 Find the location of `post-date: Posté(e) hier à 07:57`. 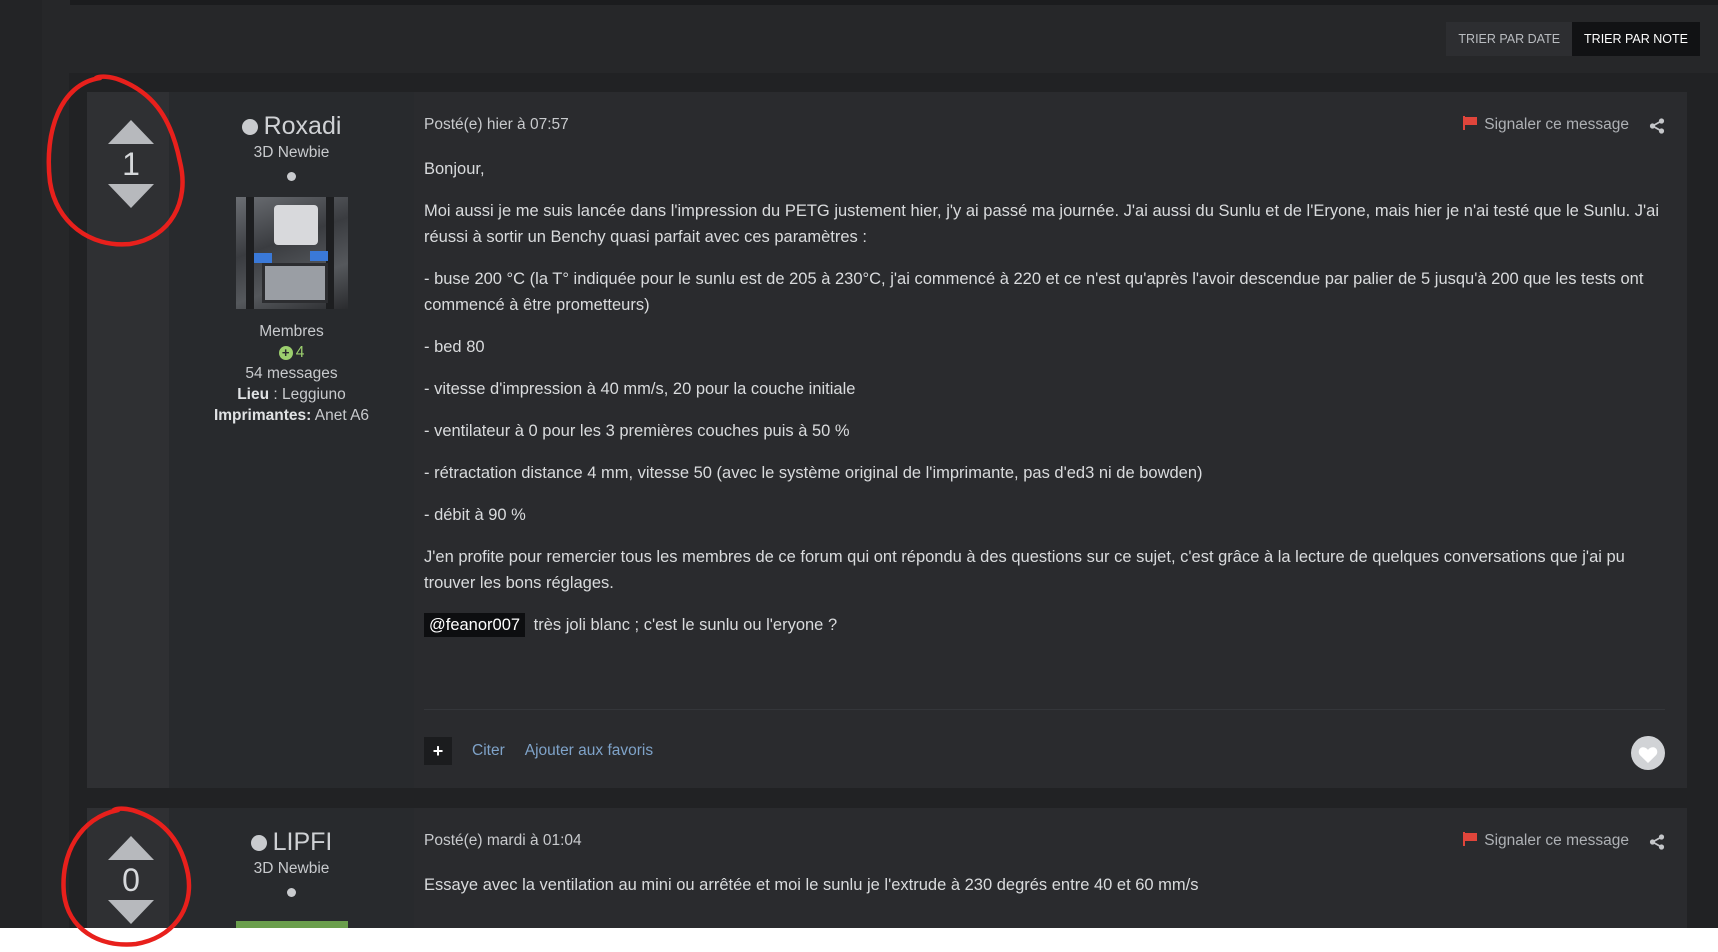

post-date: Posté(e) hier à 07:57 is located at coordinates (496, 125).